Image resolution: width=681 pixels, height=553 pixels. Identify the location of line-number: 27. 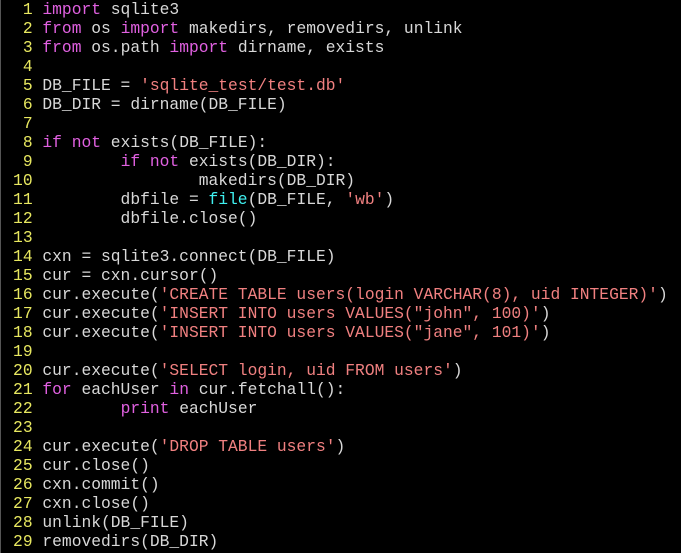
(23, 503).